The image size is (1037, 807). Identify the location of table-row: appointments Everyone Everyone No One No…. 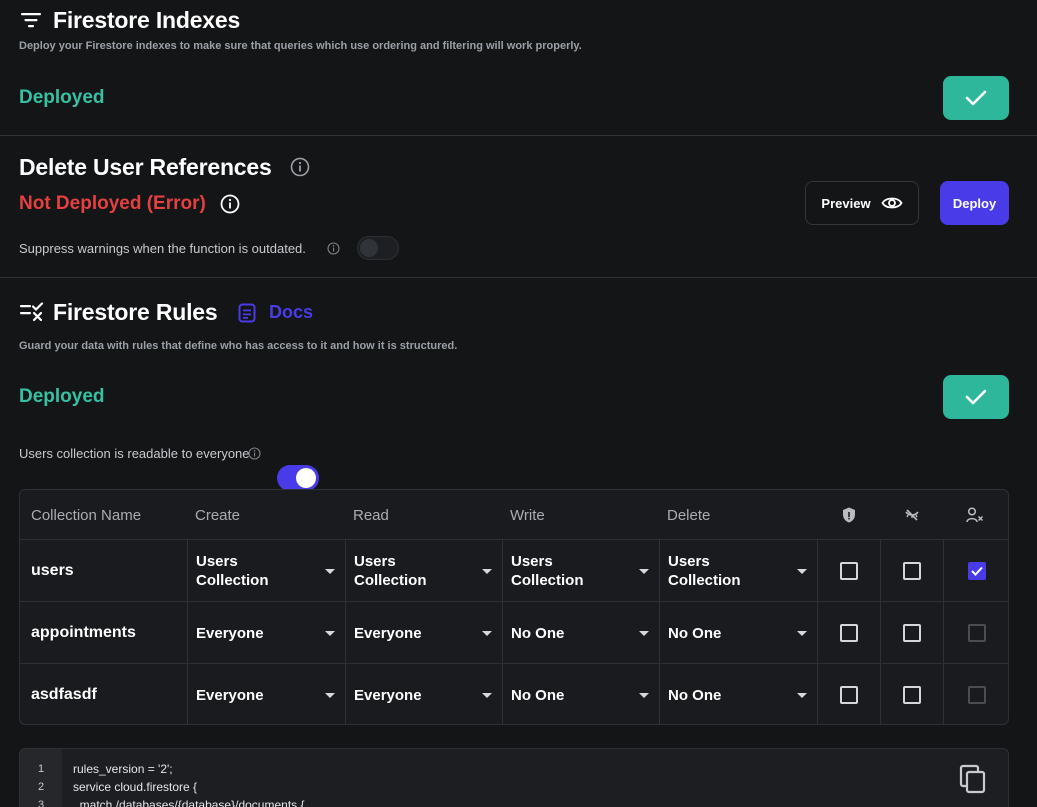
(514, 633).